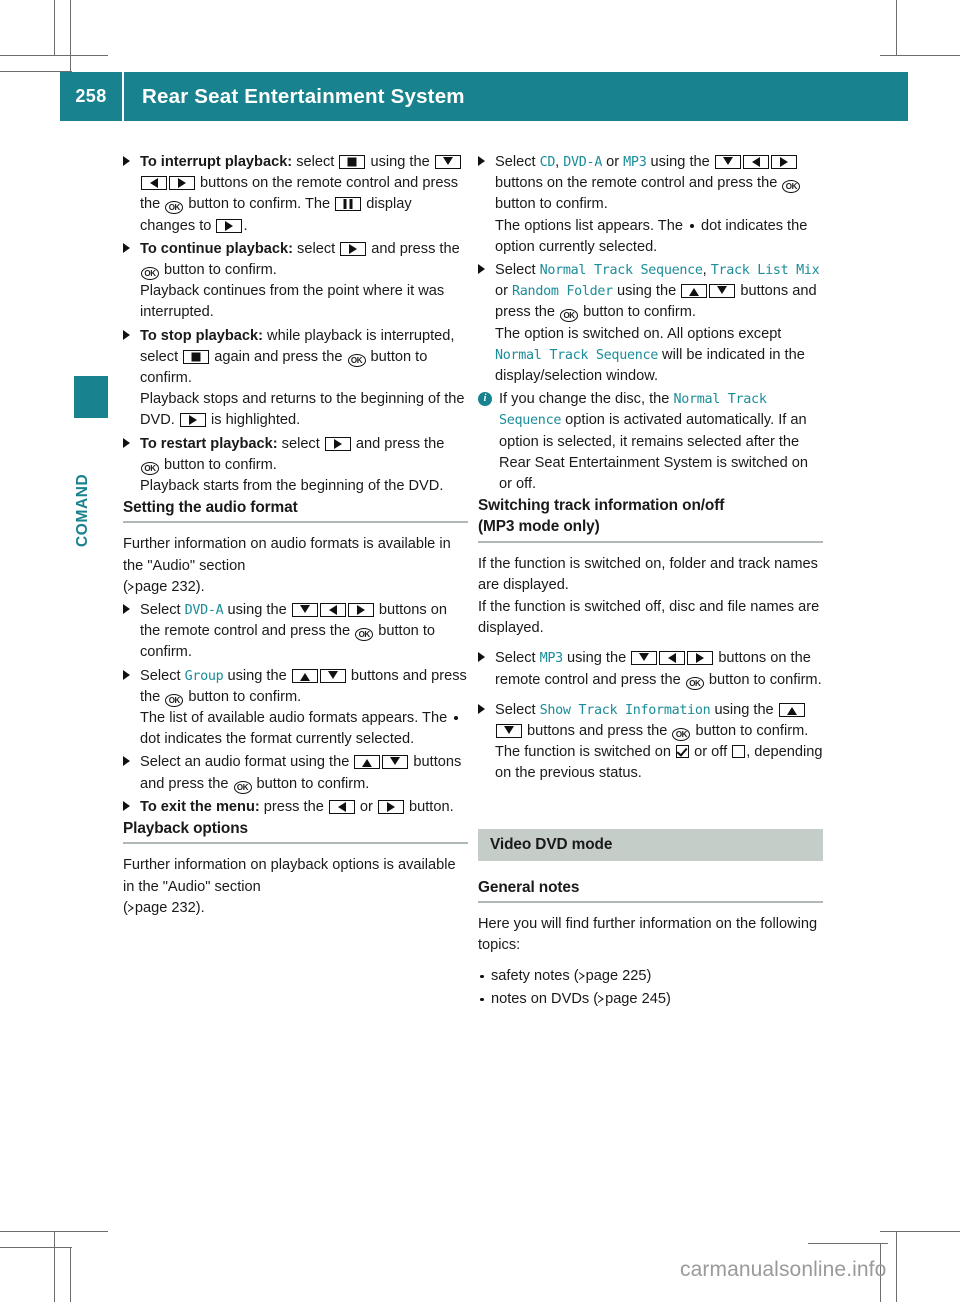 The width and height of the screenshot is (960, 1302). I want to click on crop-mark-top-left-inner-vertical, so click(70, 36).